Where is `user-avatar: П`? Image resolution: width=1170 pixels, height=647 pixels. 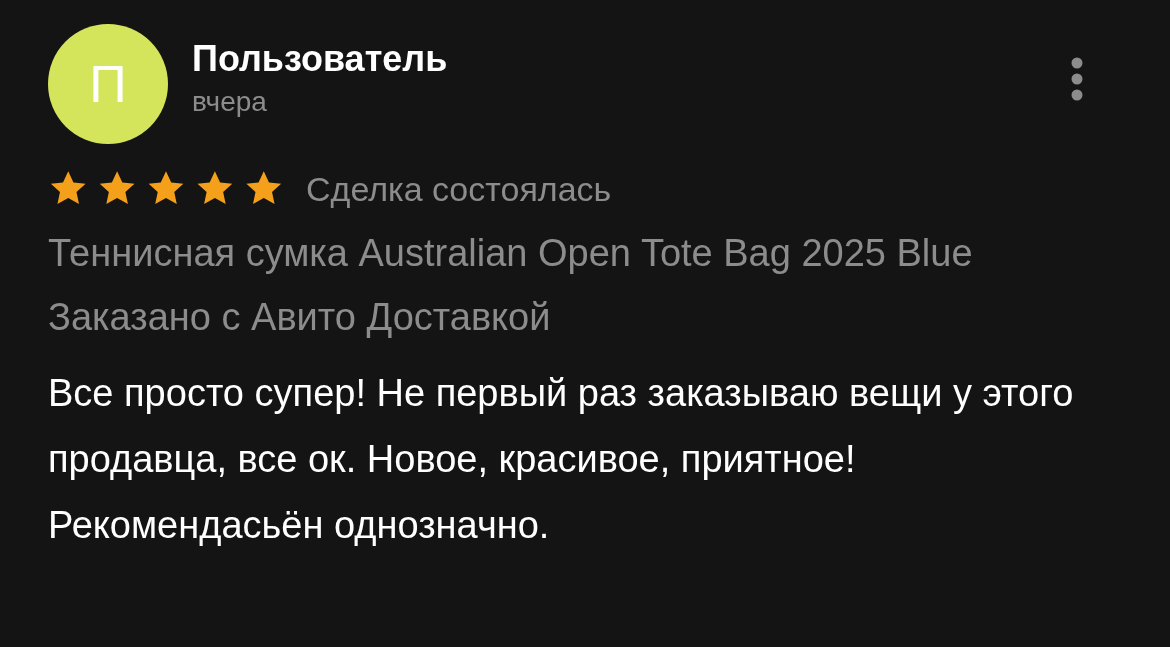 user-avatar: П is located at coordinates (108, 84).